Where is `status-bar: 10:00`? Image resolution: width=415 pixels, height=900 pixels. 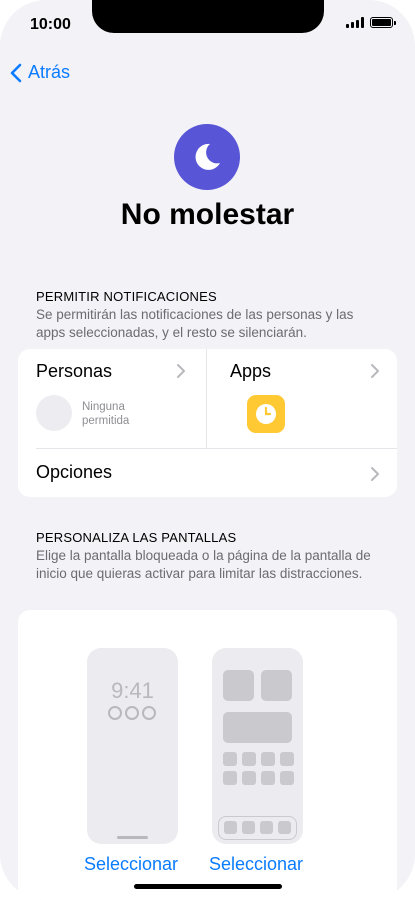
status-bar: 10:00 is located at coordinates (207, 25).